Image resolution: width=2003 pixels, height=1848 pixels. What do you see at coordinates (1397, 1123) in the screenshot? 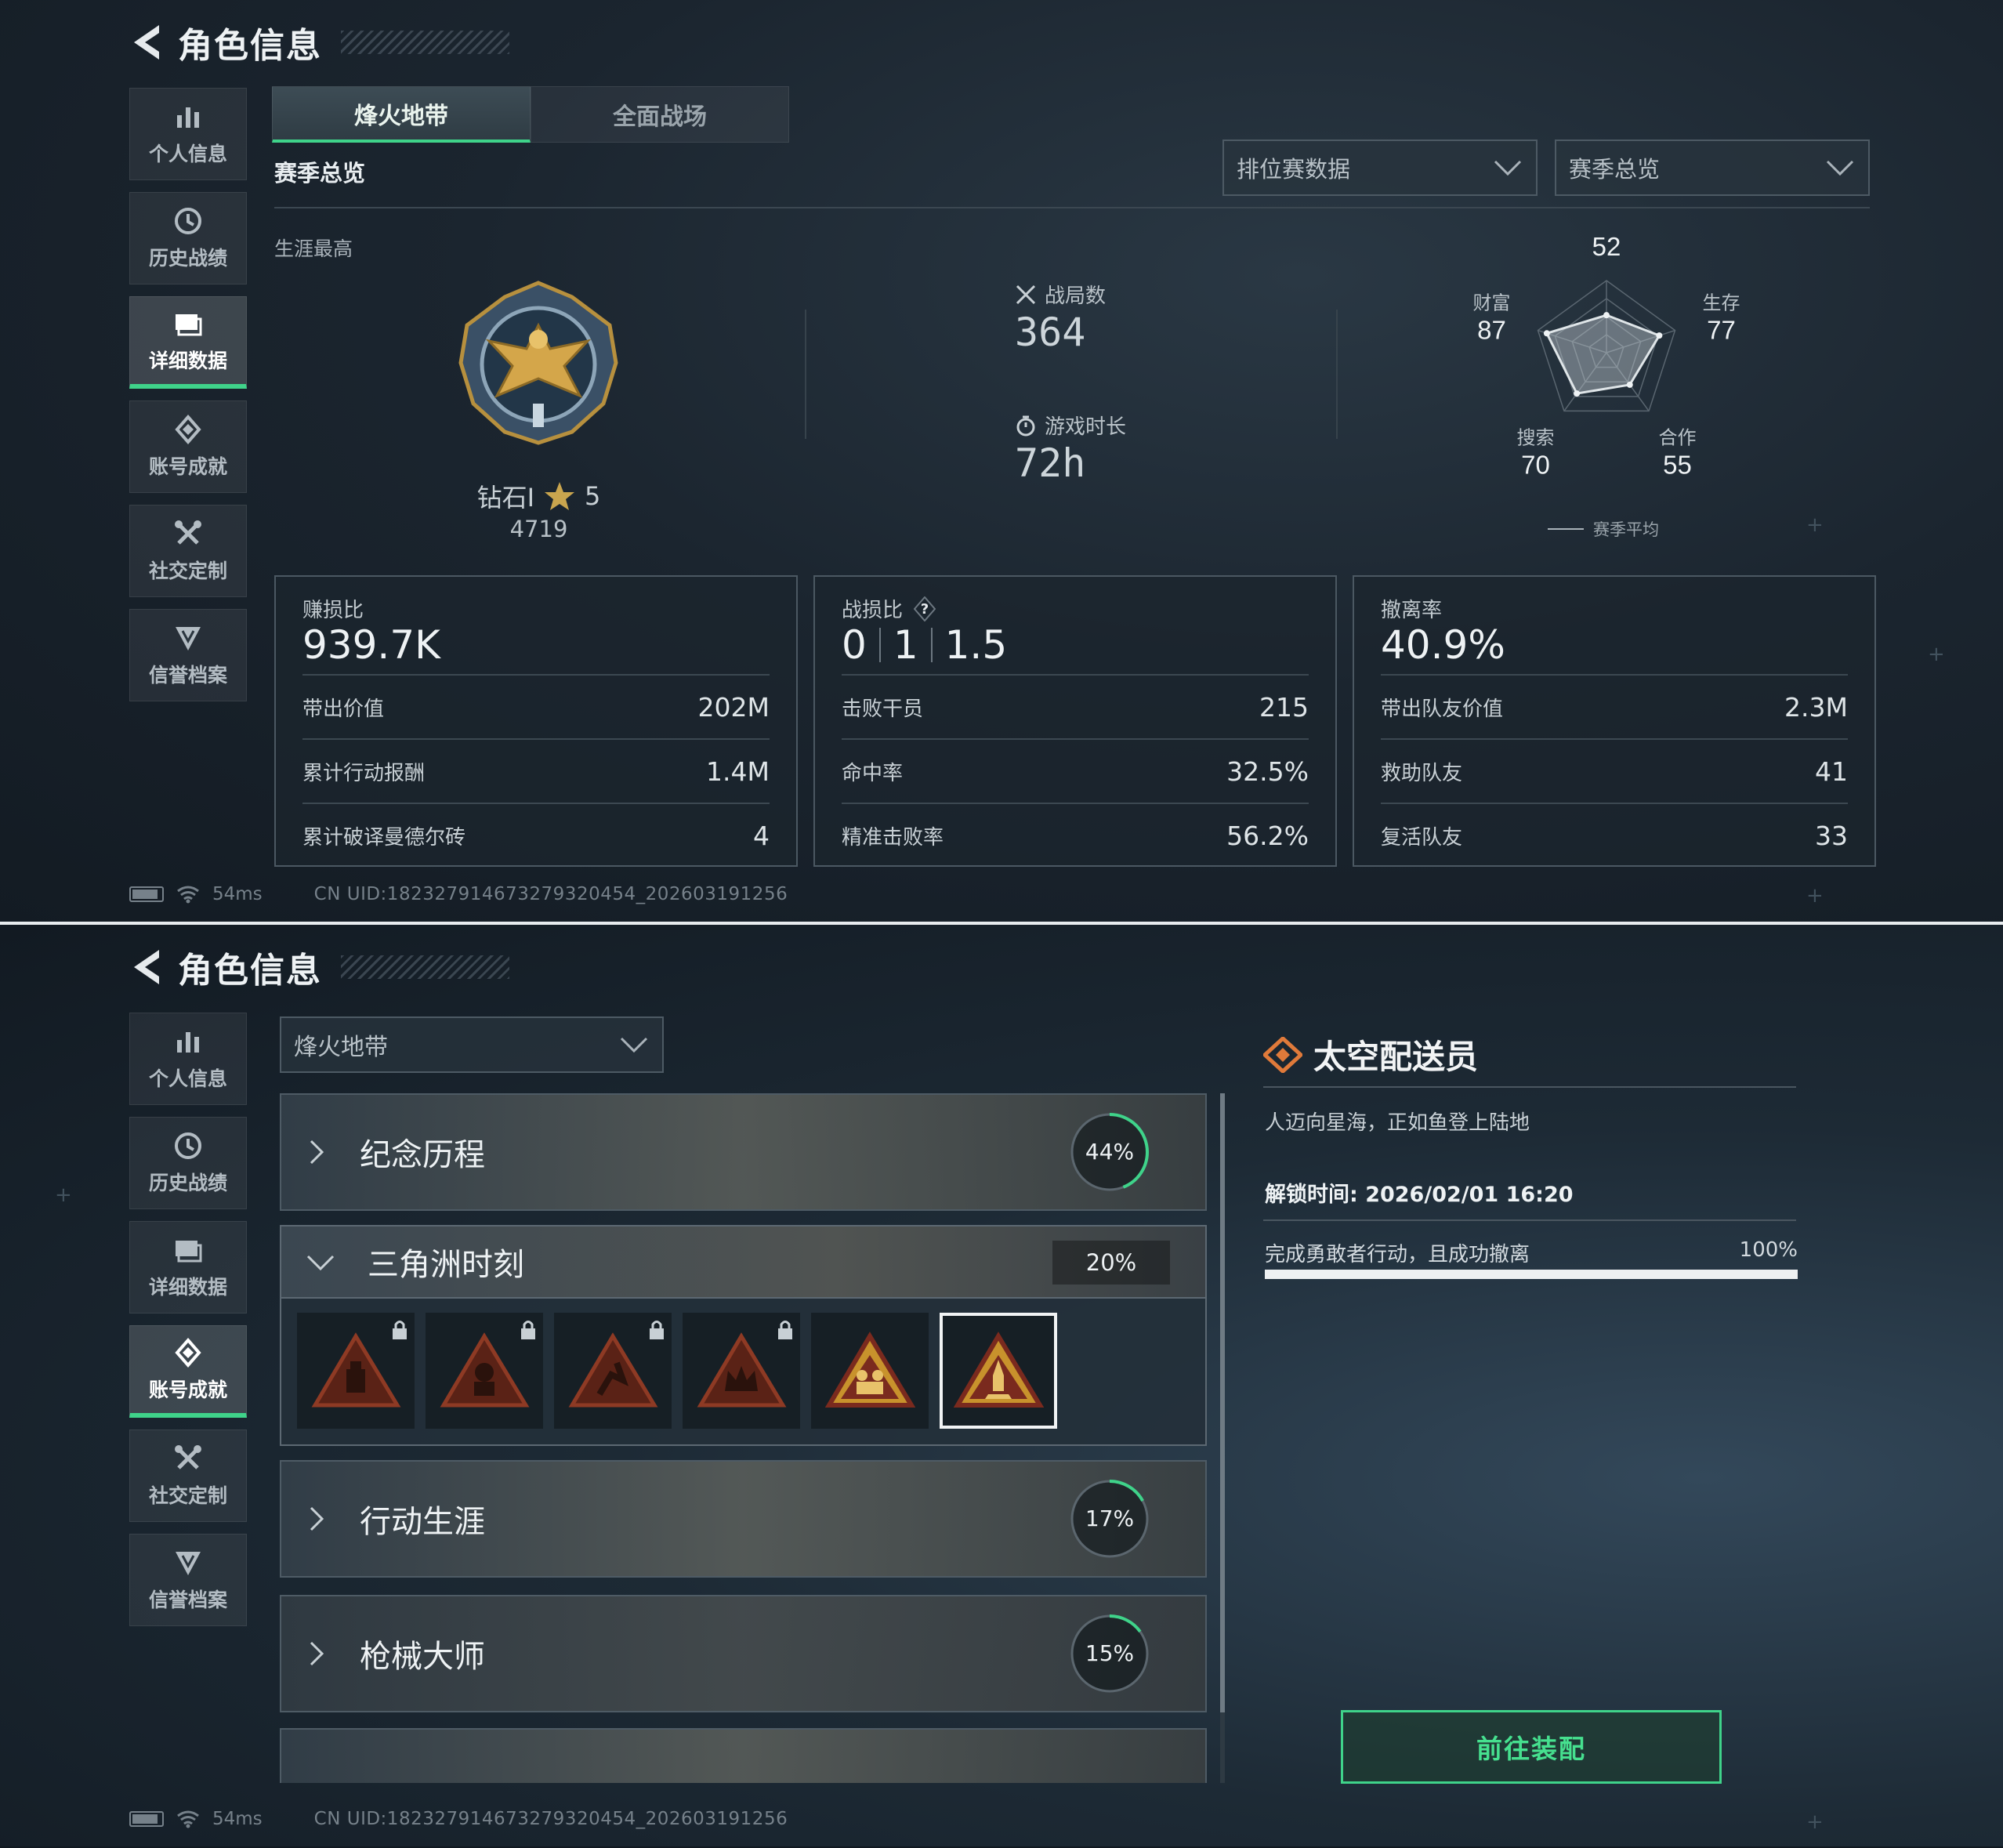
I see `achievement-description: 人迈向星海，正如鱼登上陆地` at bounding box center [1397, 1123].